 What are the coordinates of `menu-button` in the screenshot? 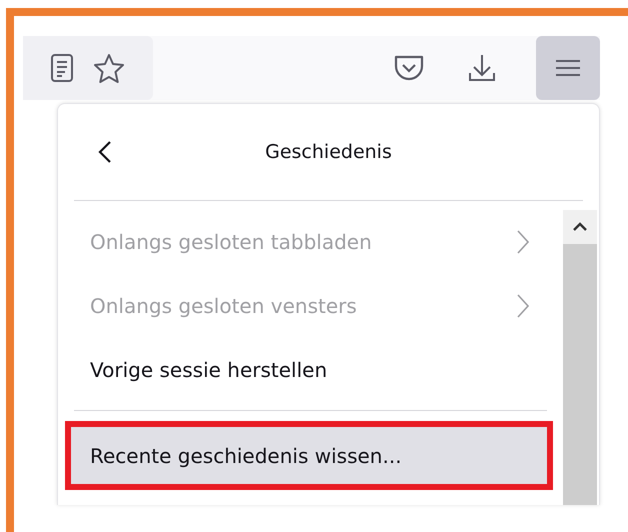 It's located at (568, 68).